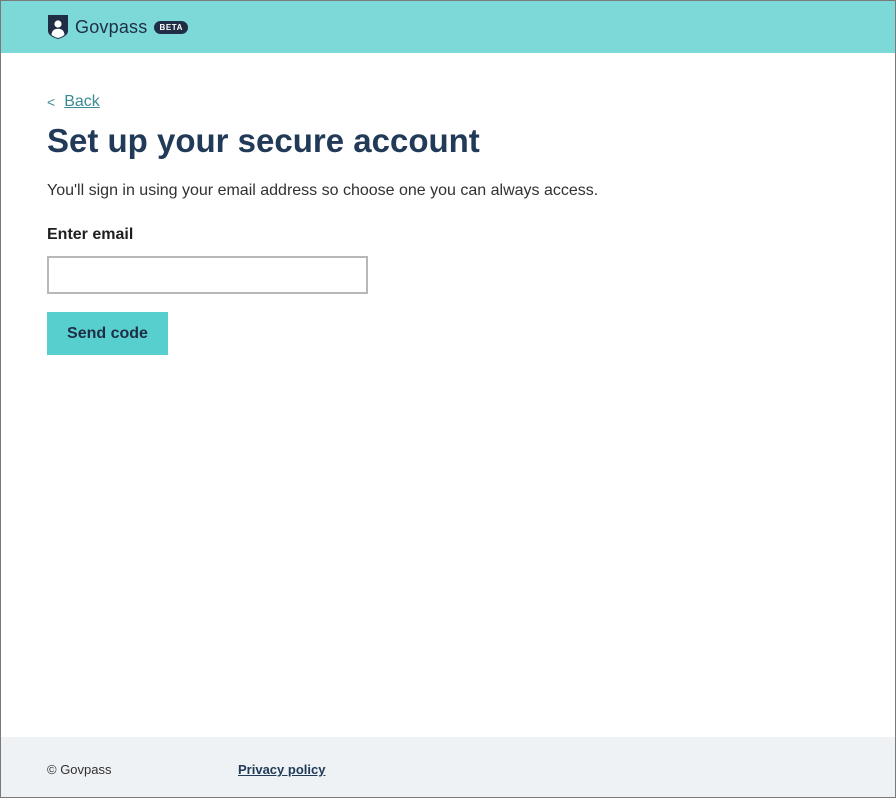  I want to click on back-link: < Back, so click(73, 102).